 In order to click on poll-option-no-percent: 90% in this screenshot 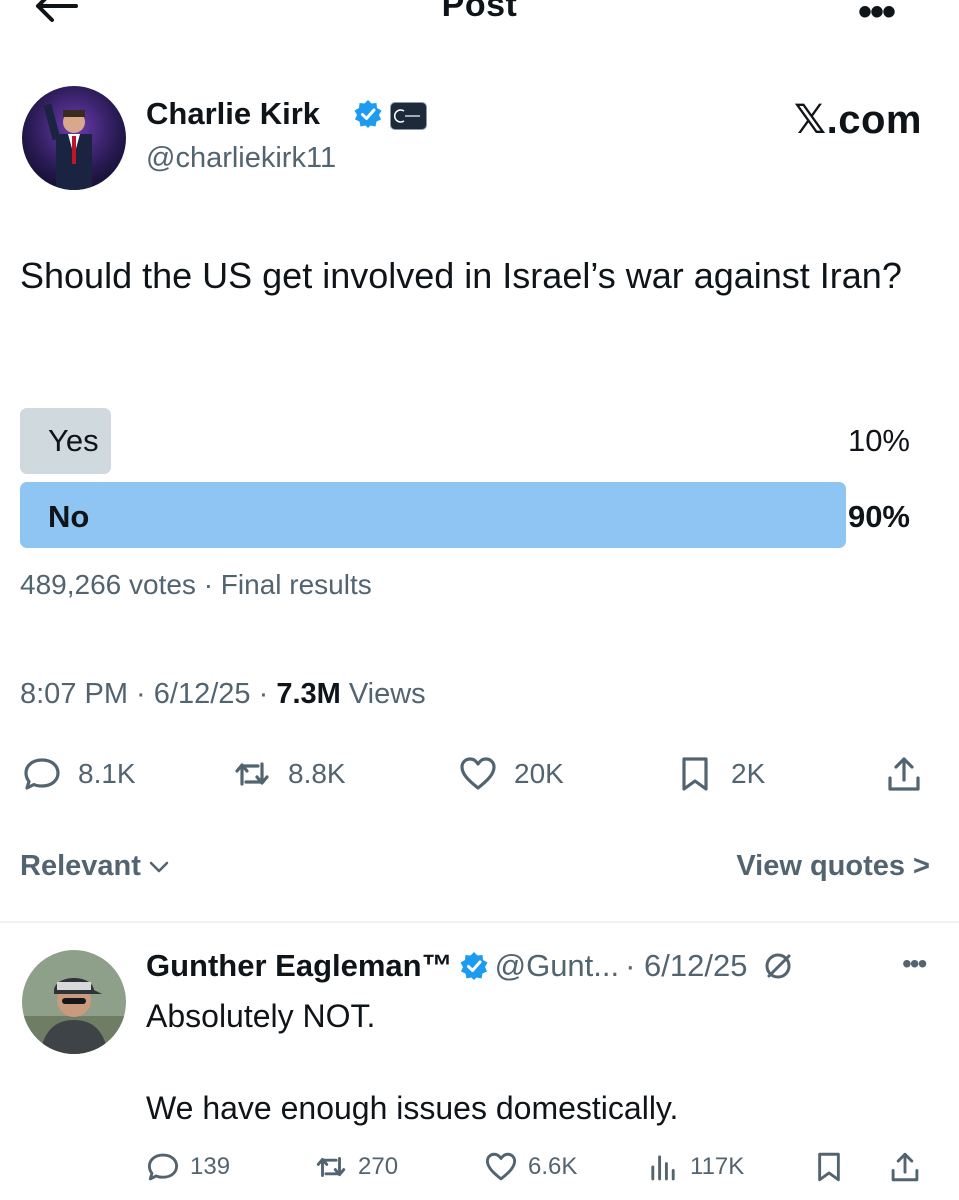, I will do `click(878, 516)`.